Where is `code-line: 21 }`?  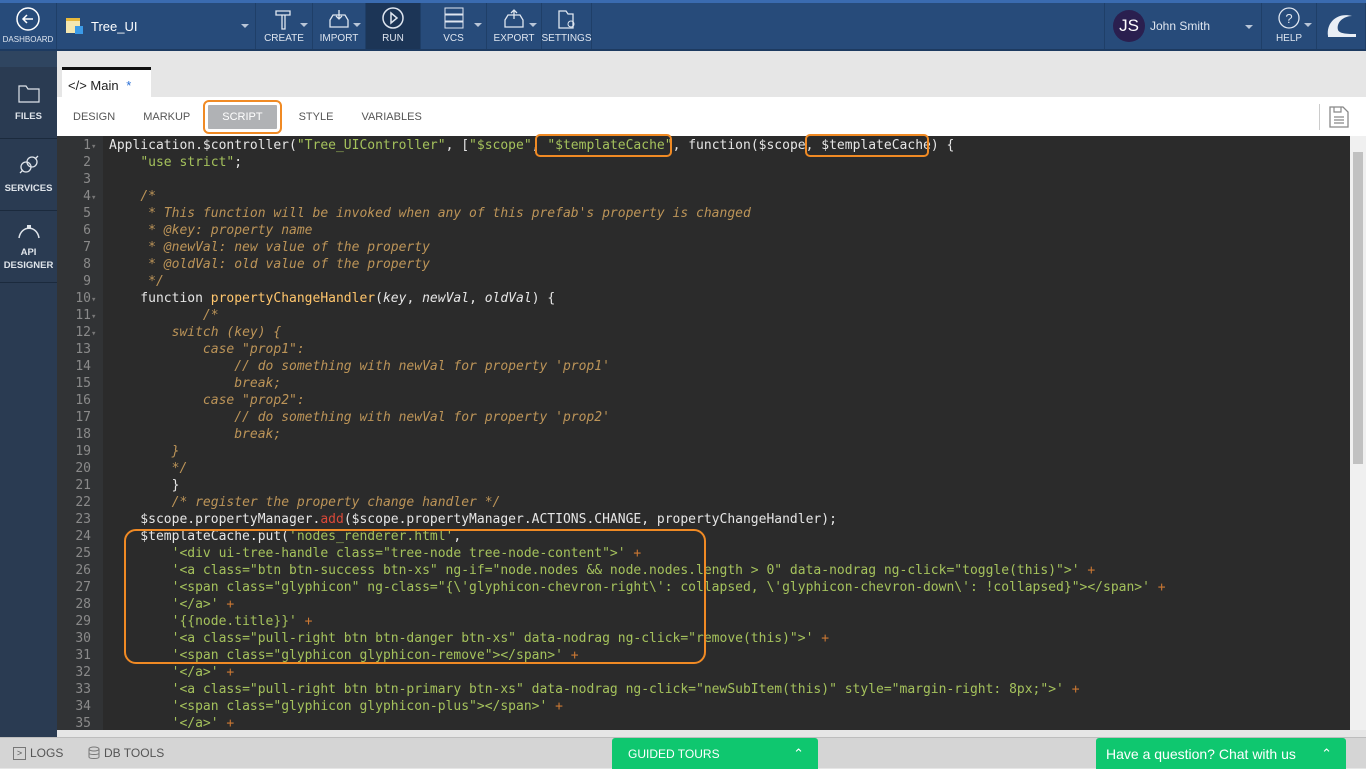 code-line: 21 } is located at coordinates (703, 485).